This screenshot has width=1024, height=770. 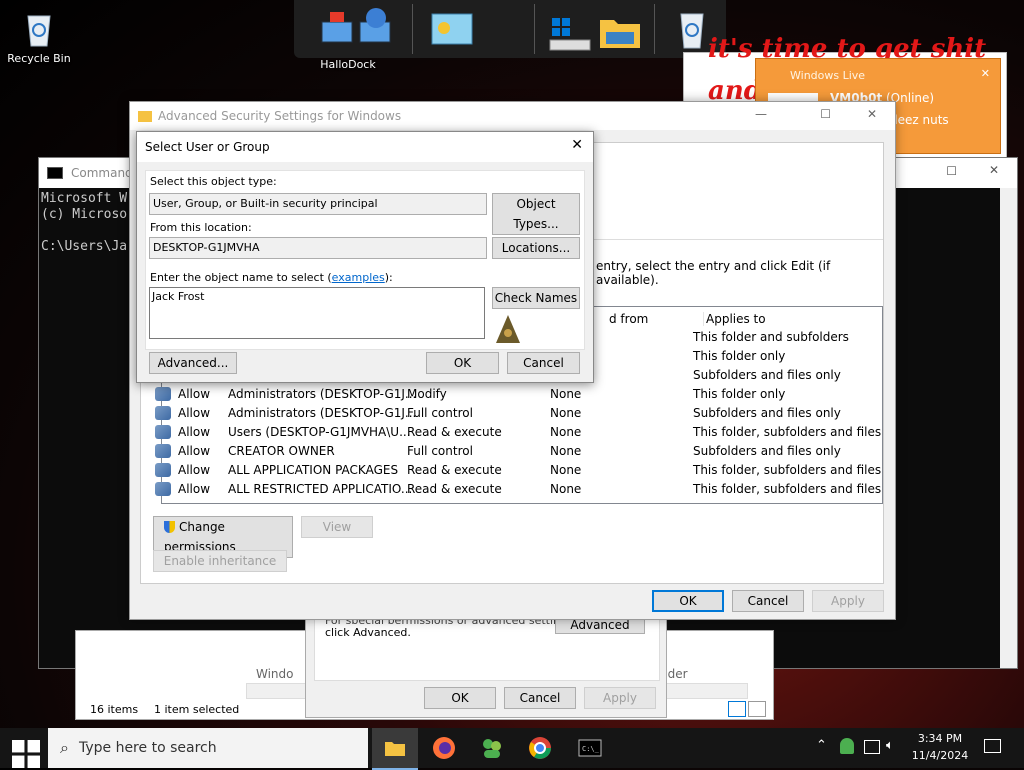 What do you see at coordinates (536, 298) in the screenshot?
I see `check-names-button: Check Names` at bounding box center [536, 298].